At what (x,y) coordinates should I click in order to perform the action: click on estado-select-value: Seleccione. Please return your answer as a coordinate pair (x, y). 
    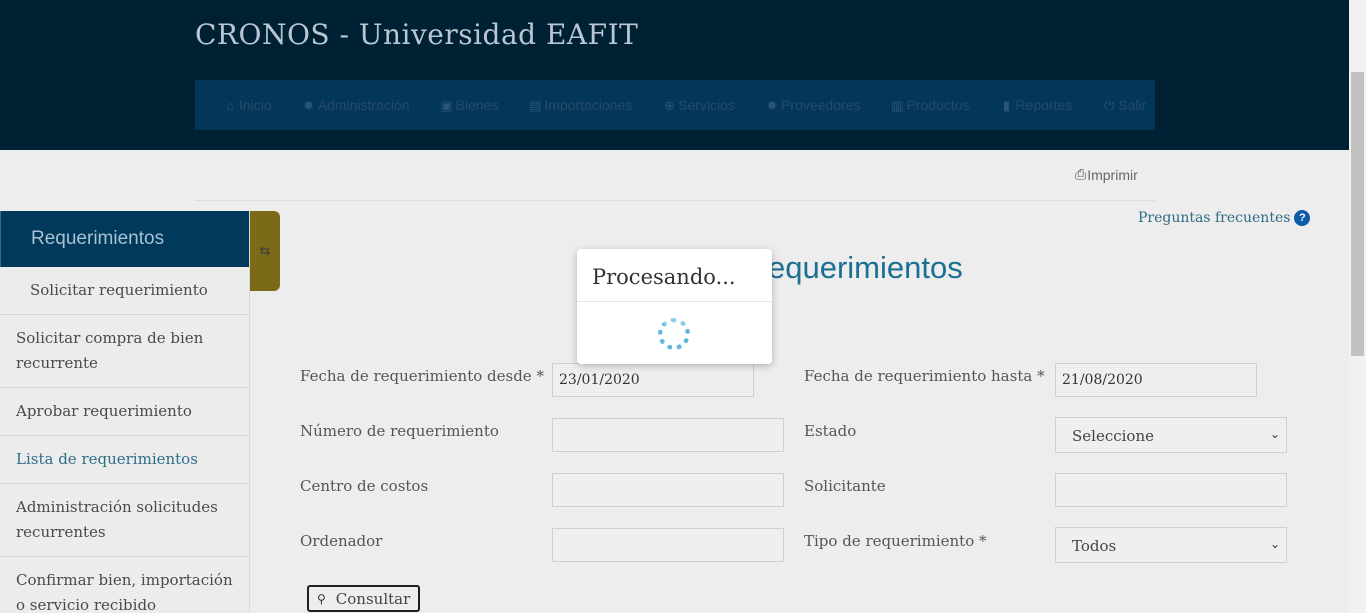
    Looking at the image, I should click on (1113, 436).